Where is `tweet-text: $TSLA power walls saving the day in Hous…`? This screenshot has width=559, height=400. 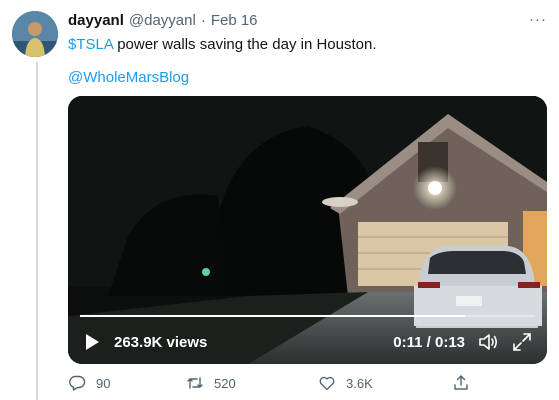 tweet-text: $TSLA power walls saving the day in Hous… is located at coordinates (222, 45).